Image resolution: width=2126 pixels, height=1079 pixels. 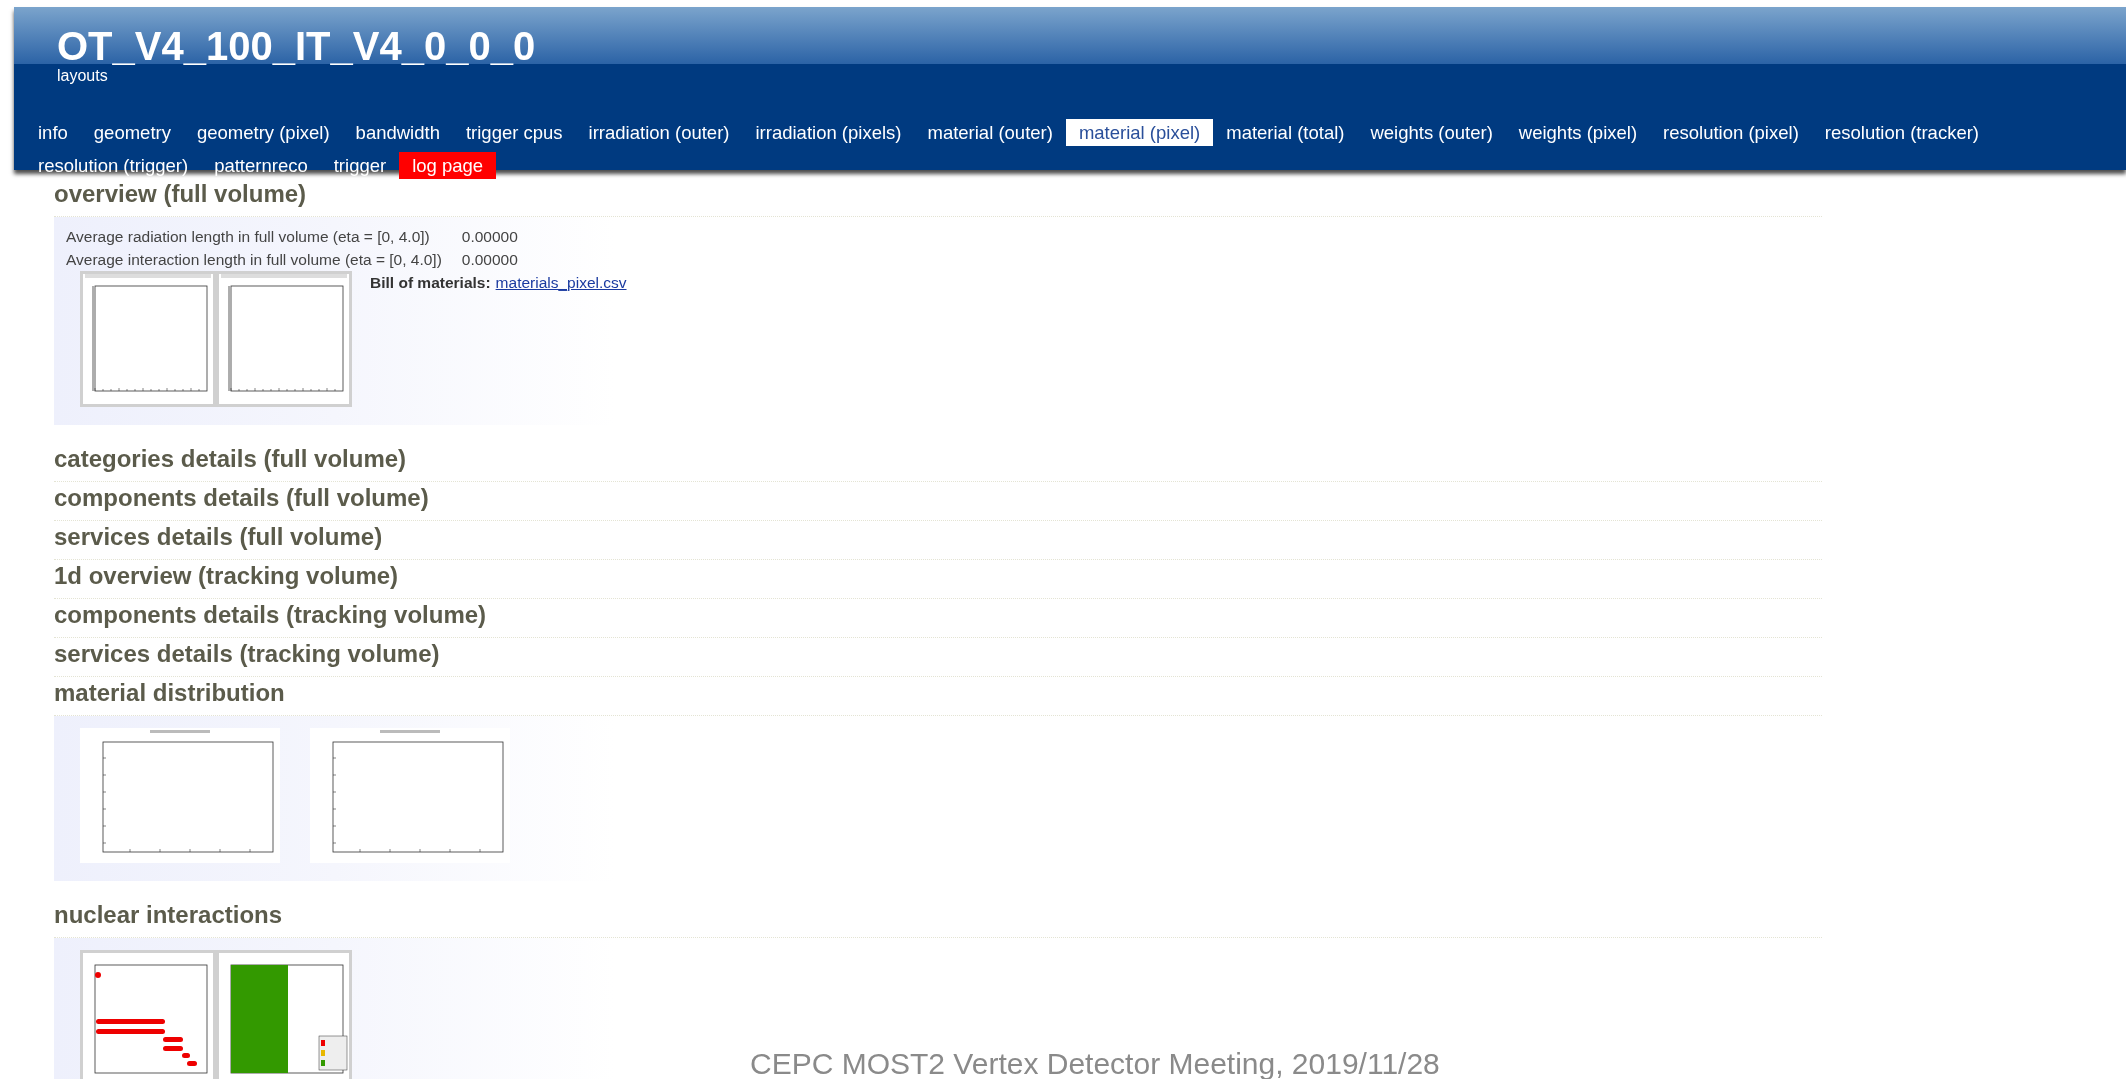 What do you see at coordinates (938, 540) in the screenshot?
I see `section-heading: services details (full volume)` at bounding box center [938, 540].